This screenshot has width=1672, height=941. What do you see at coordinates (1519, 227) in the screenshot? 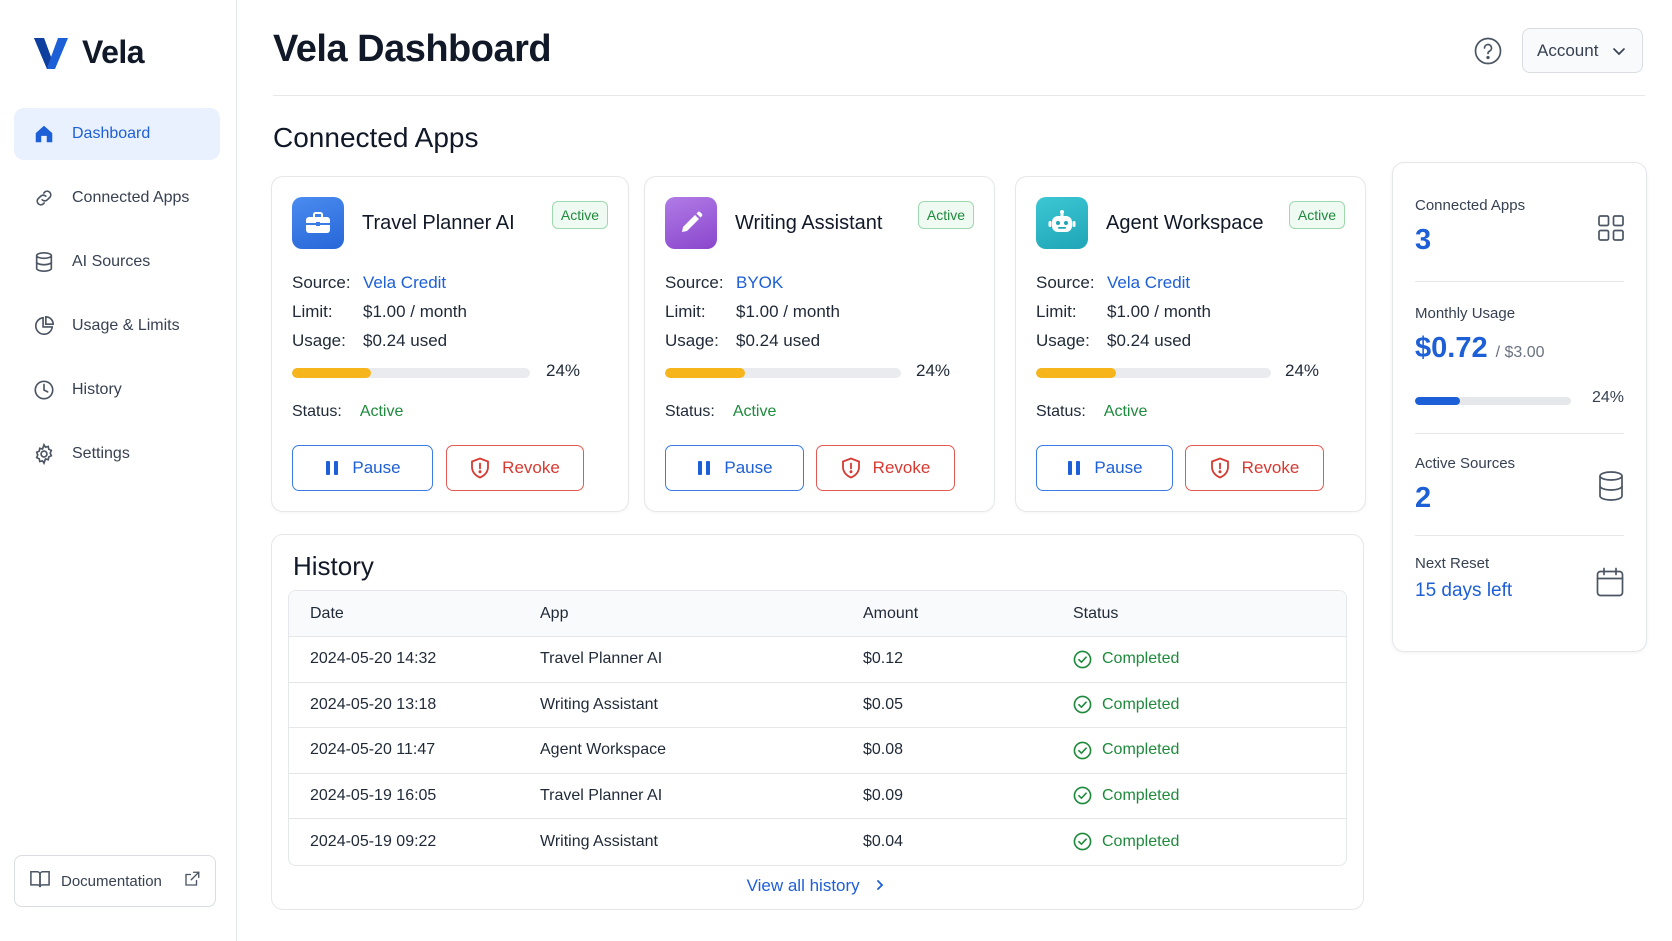
I see `summary-connected-apps: Connected Apps 3` at bounding box center [1519, 227].